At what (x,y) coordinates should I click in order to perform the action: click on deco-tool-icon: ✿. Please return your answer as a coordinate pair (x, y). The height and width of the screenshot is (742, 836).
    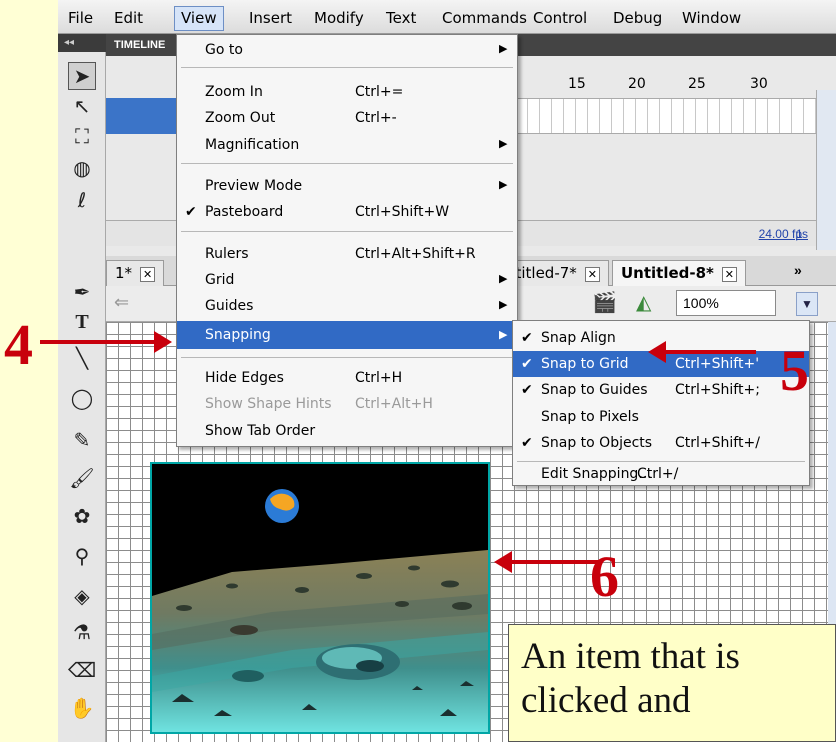
    Looking at the image, I should click on (82, 516).